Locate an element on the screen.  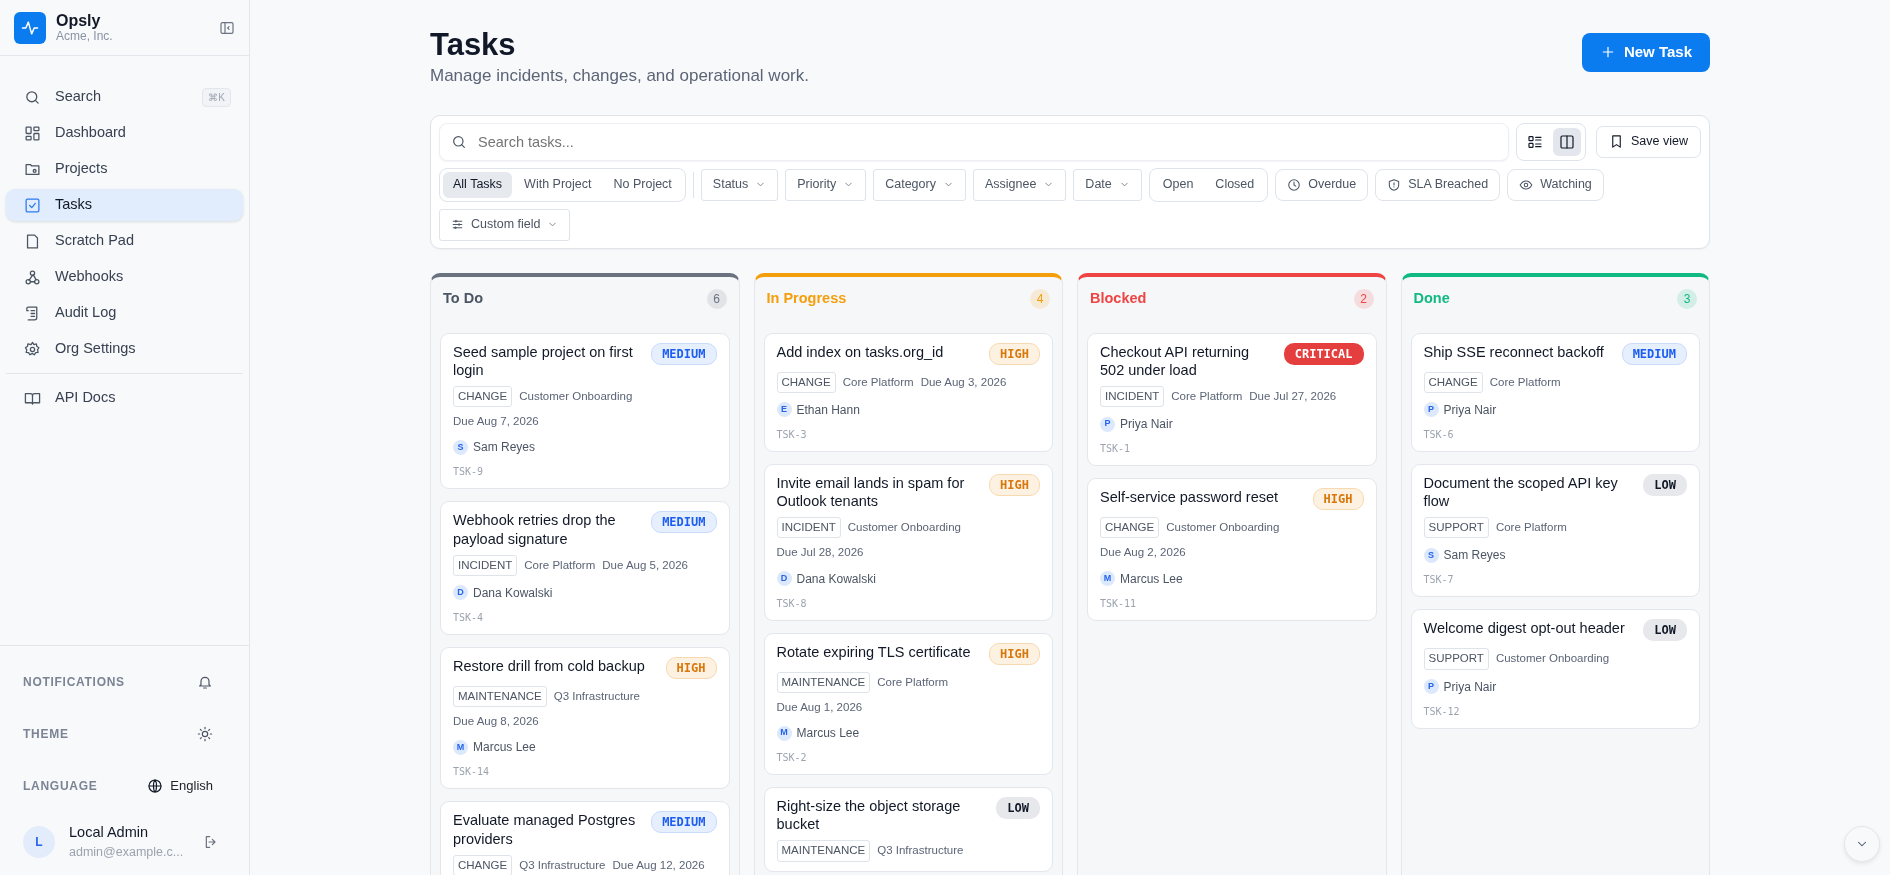
nav-item: Search ⌘K is located at coordinates (124, 97).